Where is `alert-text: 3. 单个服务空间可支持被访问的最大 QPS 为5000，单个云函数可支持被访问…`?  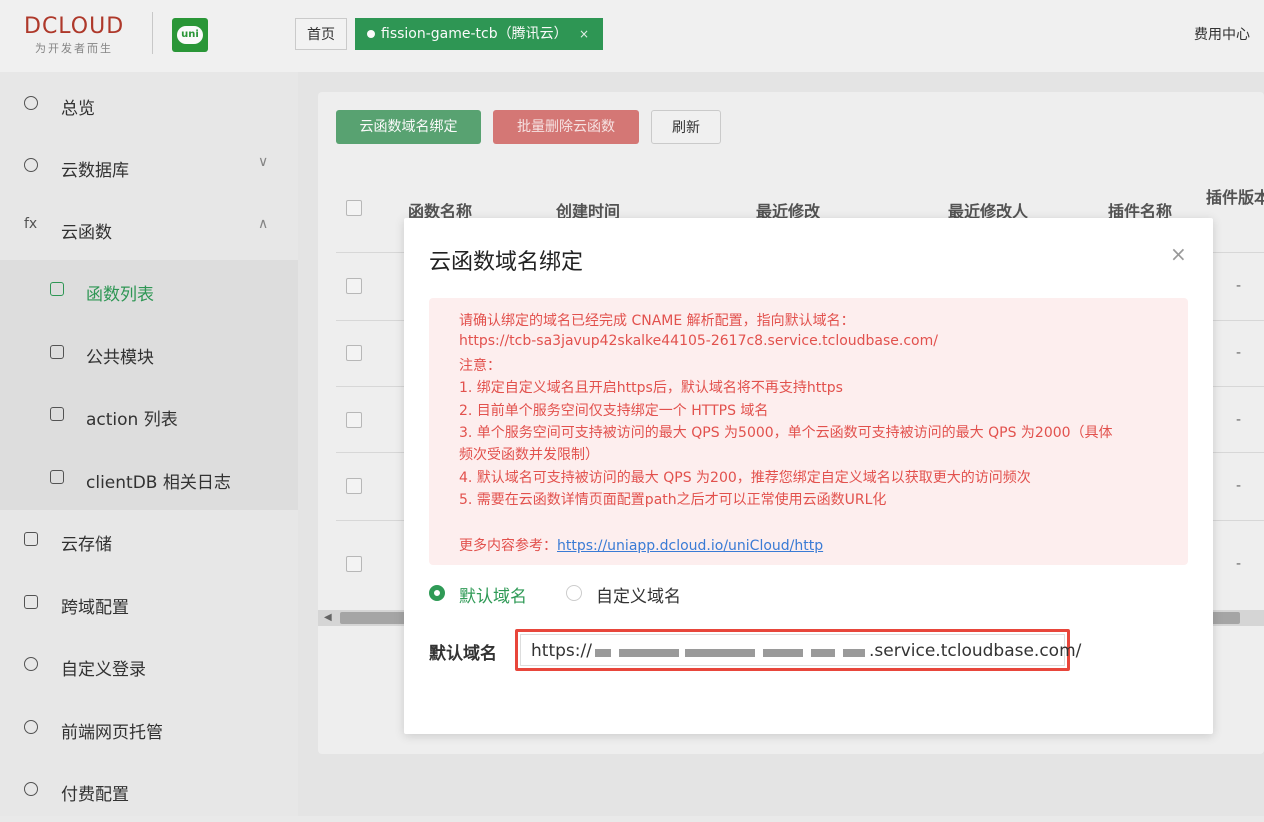
alert-text: 3. 单个服务空间可支持被访问的最大 QPS 为5000，单个云函数可支持被访问… is located at coordinates (786, 433).